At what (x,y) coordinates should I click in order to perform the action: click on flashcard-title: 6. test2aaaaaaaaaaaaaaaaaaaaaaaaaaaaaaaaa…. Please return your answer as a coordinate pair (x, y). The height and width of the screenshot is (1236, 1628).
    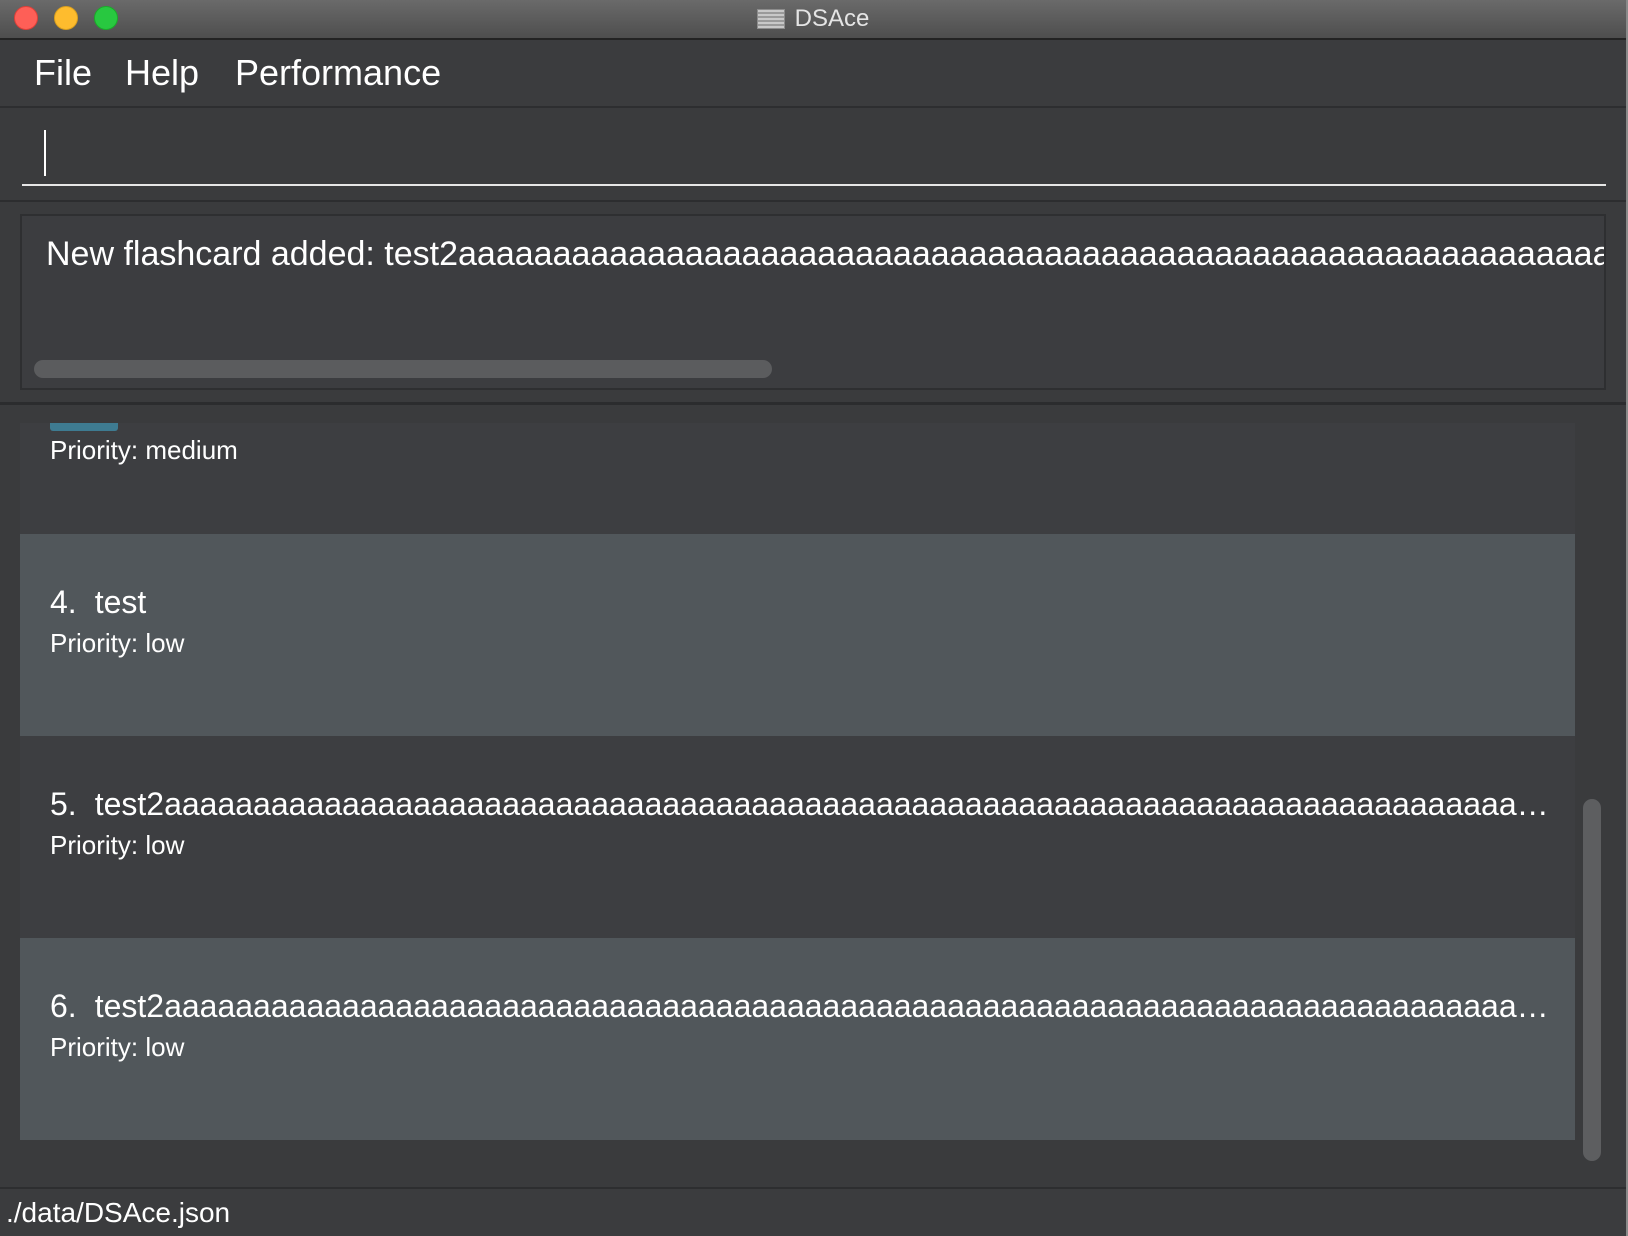
    Looking at the image, I should click on (800, 1006).